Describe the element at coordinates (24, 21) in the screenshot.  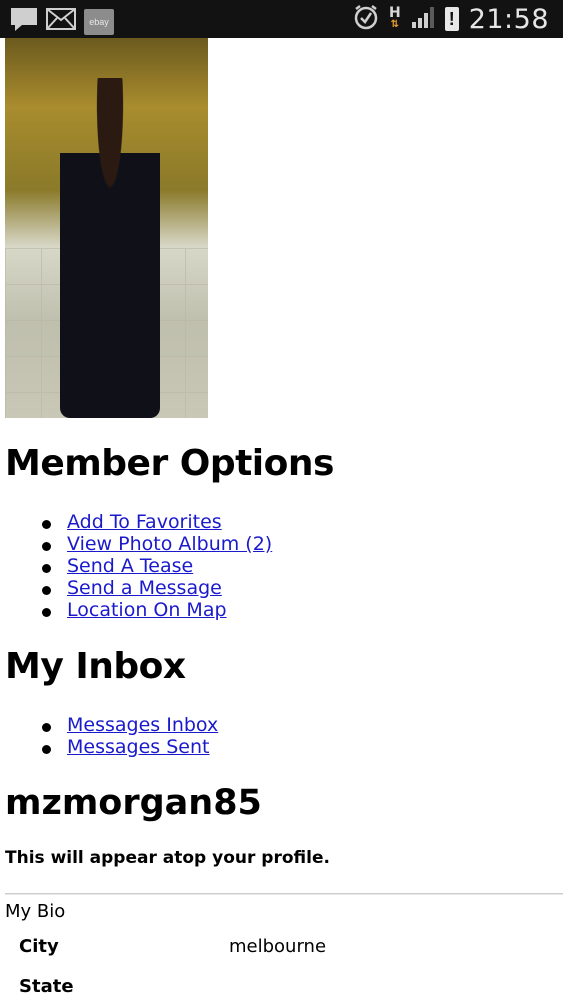
I see `chat-icon` at that location.